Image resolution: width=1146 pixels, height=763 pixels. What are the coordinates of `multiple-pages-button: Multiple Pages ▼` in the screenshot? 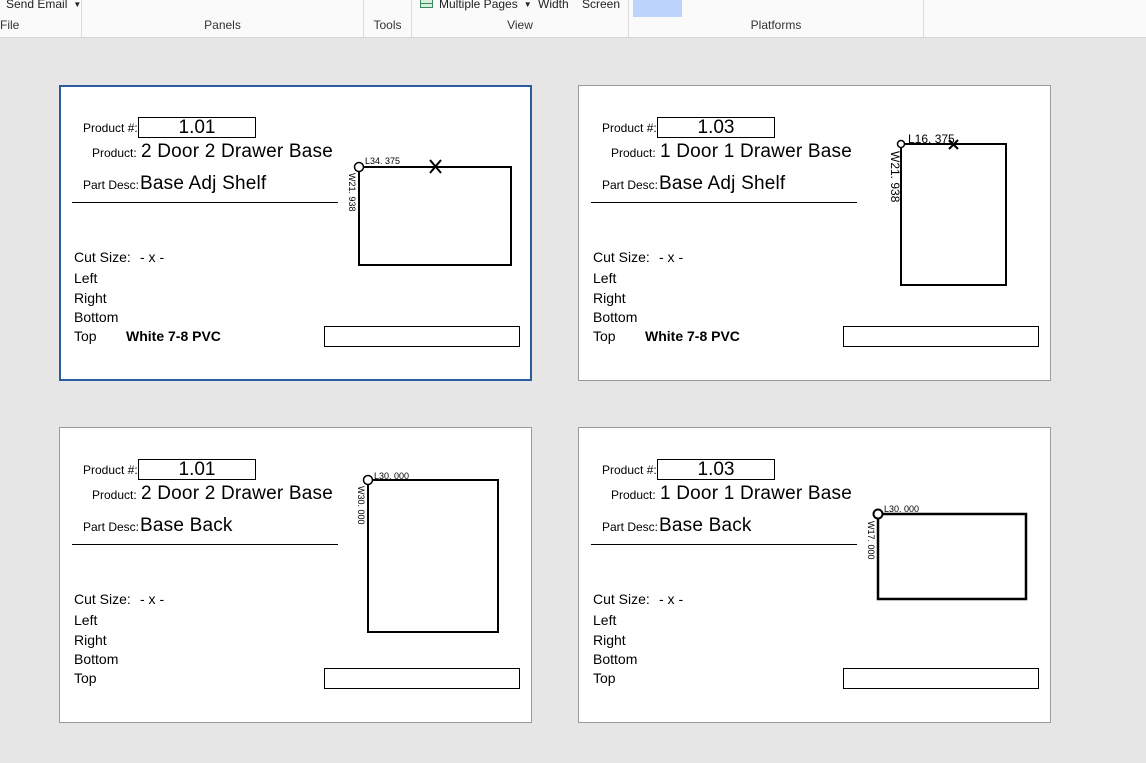 It's located at (476, 5).